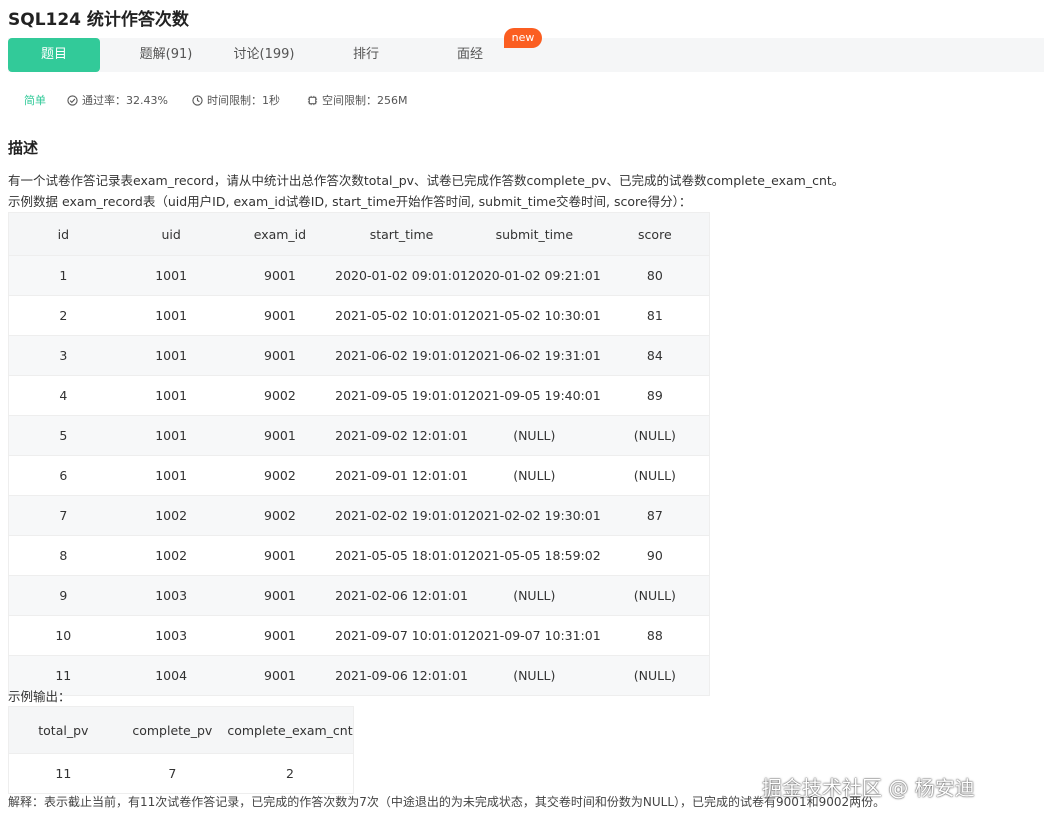  I want to click on table-cell: 2021-02-06 12:01:01, so click(401, 595).